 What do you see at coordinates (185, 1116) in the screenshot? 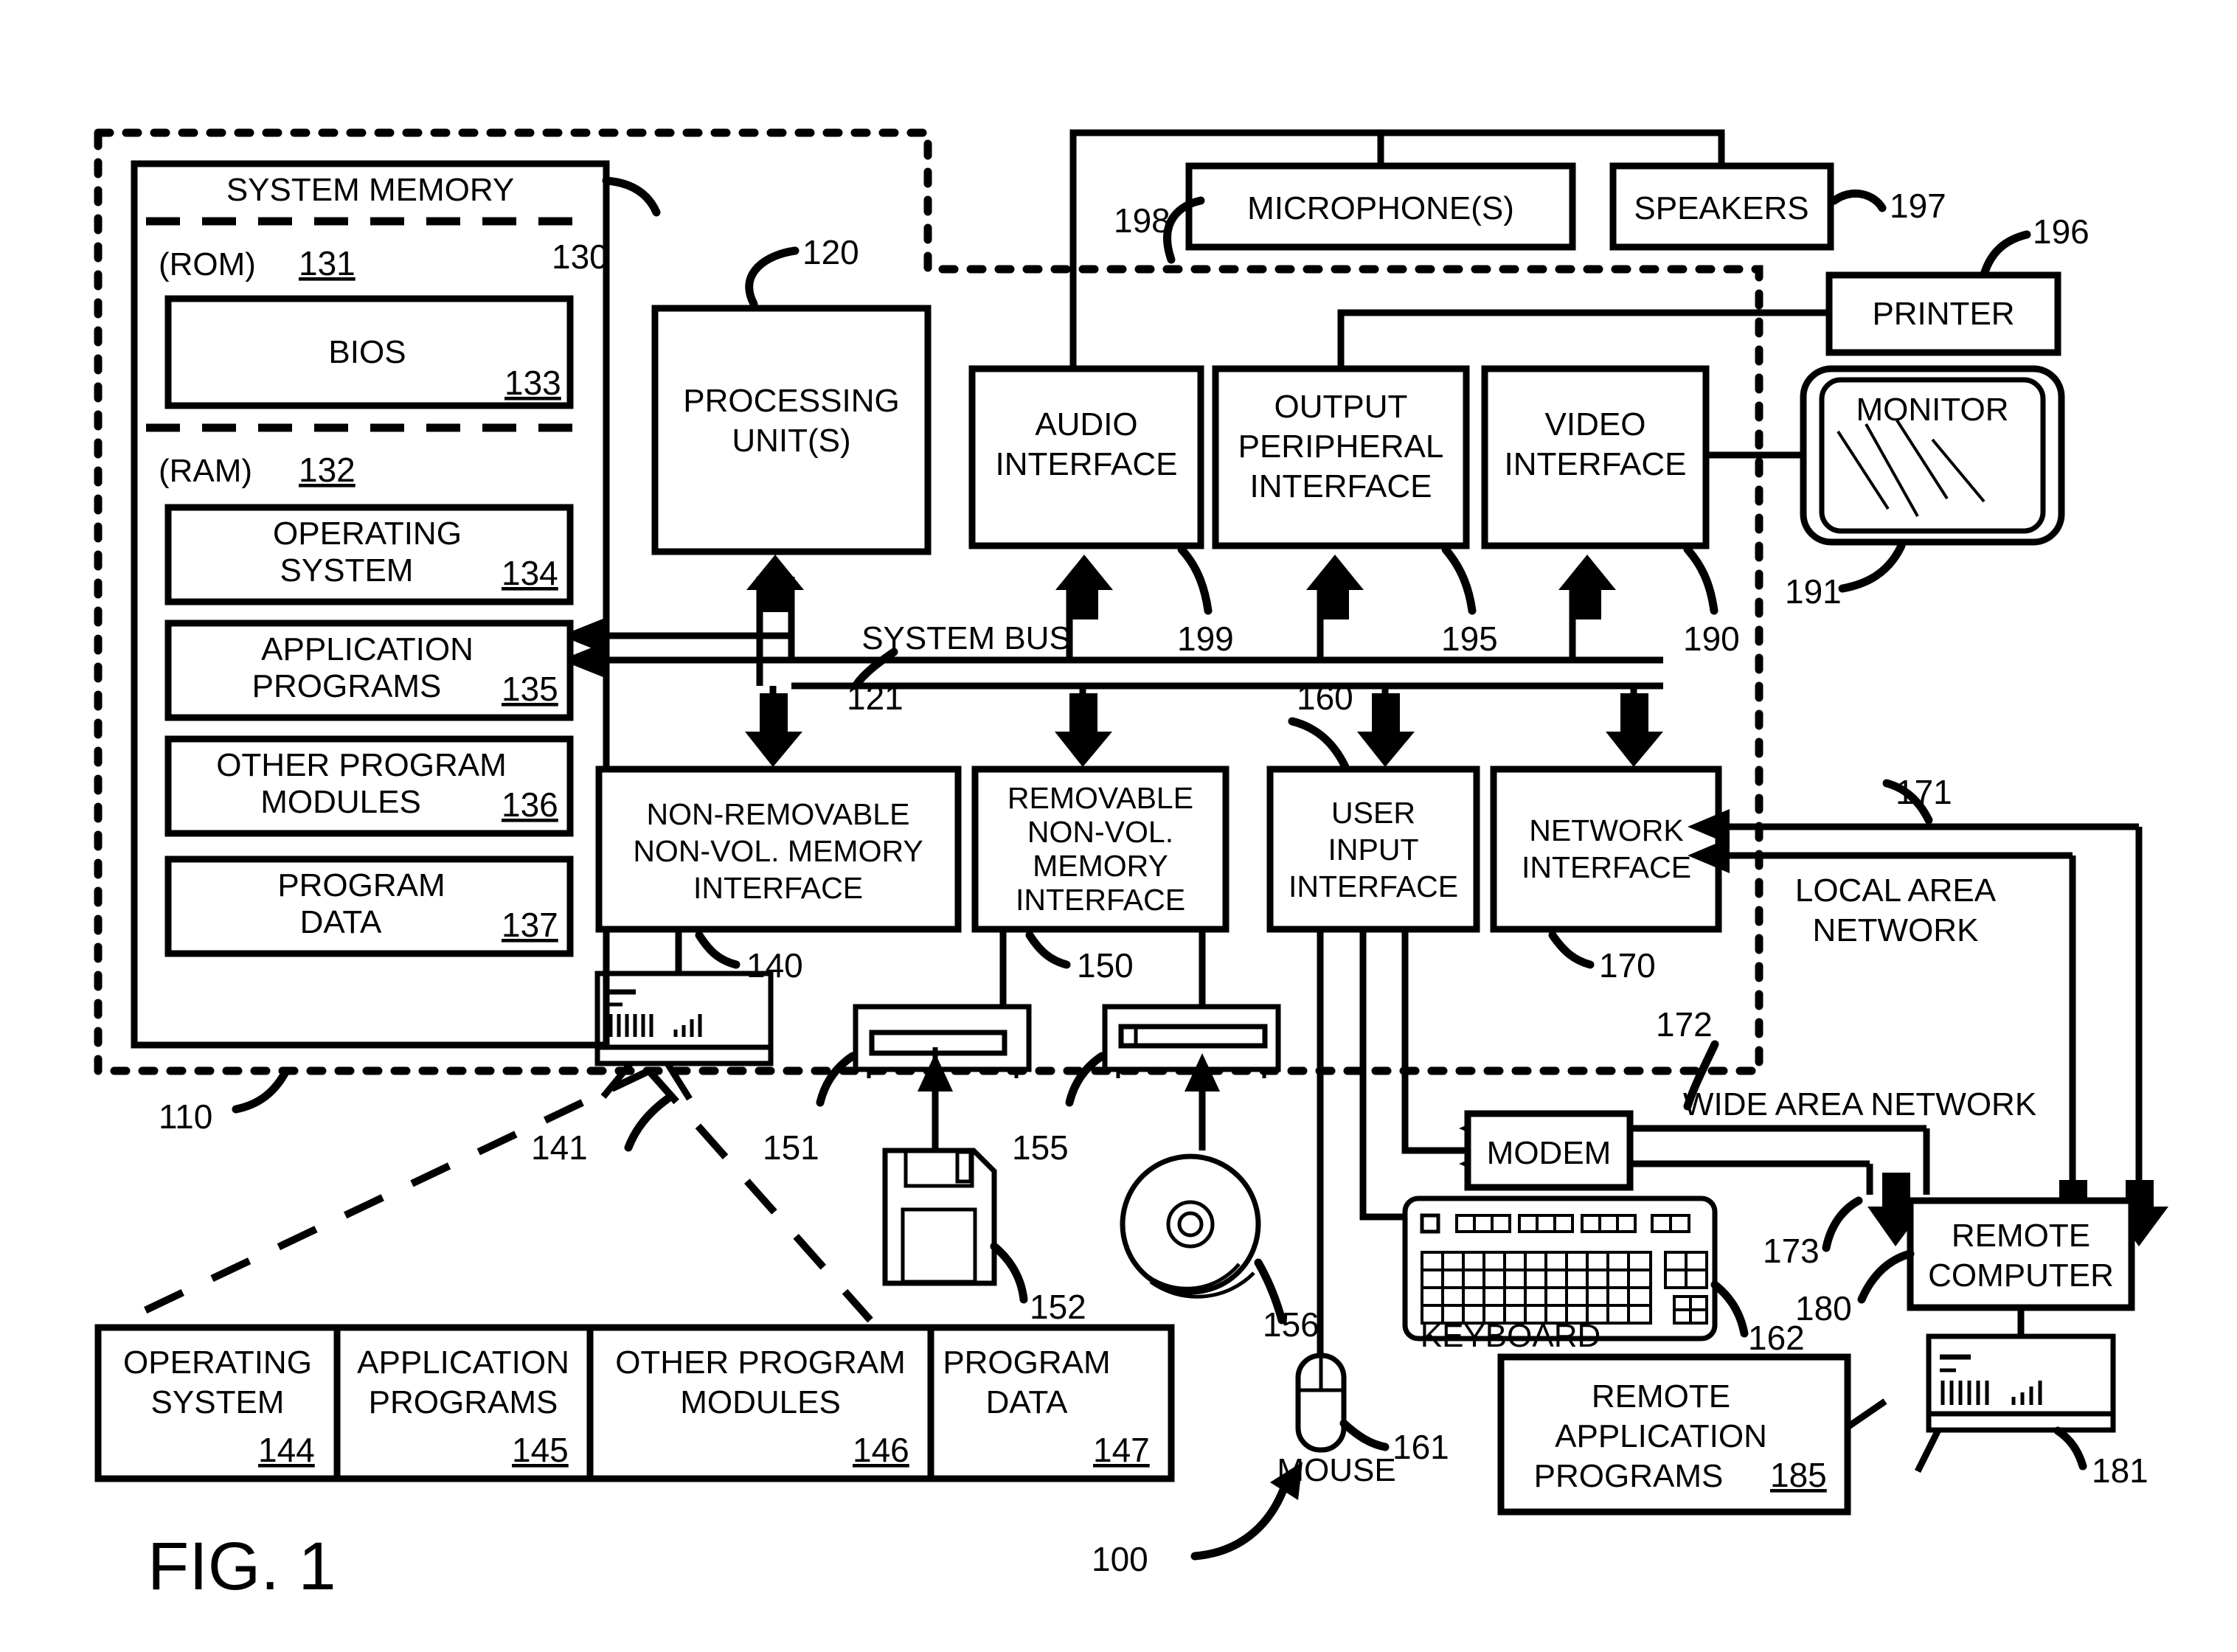
I see `ref-110: 110` at bounding box center [185, 1116].